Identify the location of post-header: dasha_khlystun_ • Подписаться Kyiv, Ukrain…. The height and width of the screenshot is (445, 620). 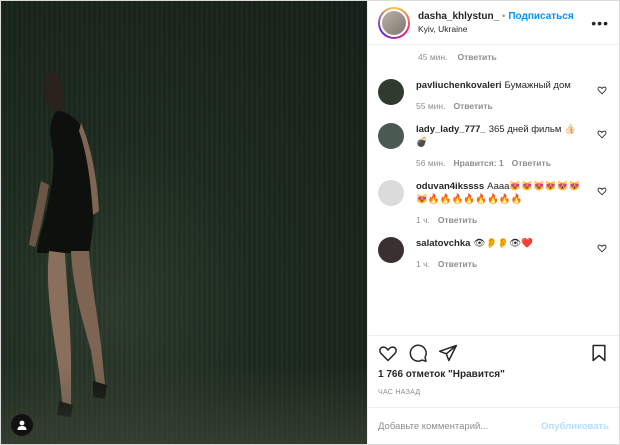
(493, 23).